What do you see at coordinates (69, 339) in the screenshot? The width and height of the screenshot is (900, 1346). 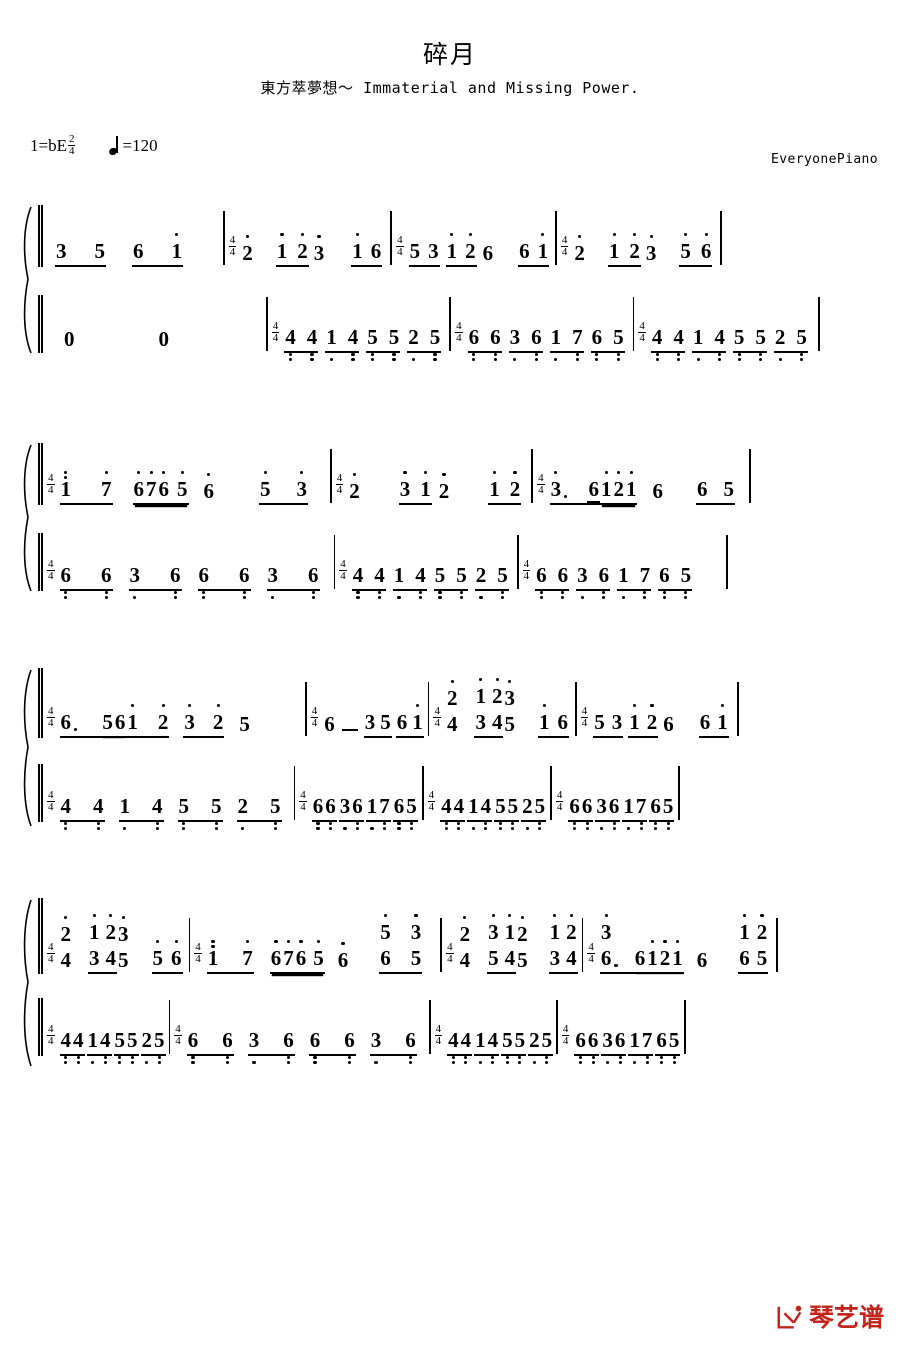 I see `rest: 0` at bounding box center [69, 339].